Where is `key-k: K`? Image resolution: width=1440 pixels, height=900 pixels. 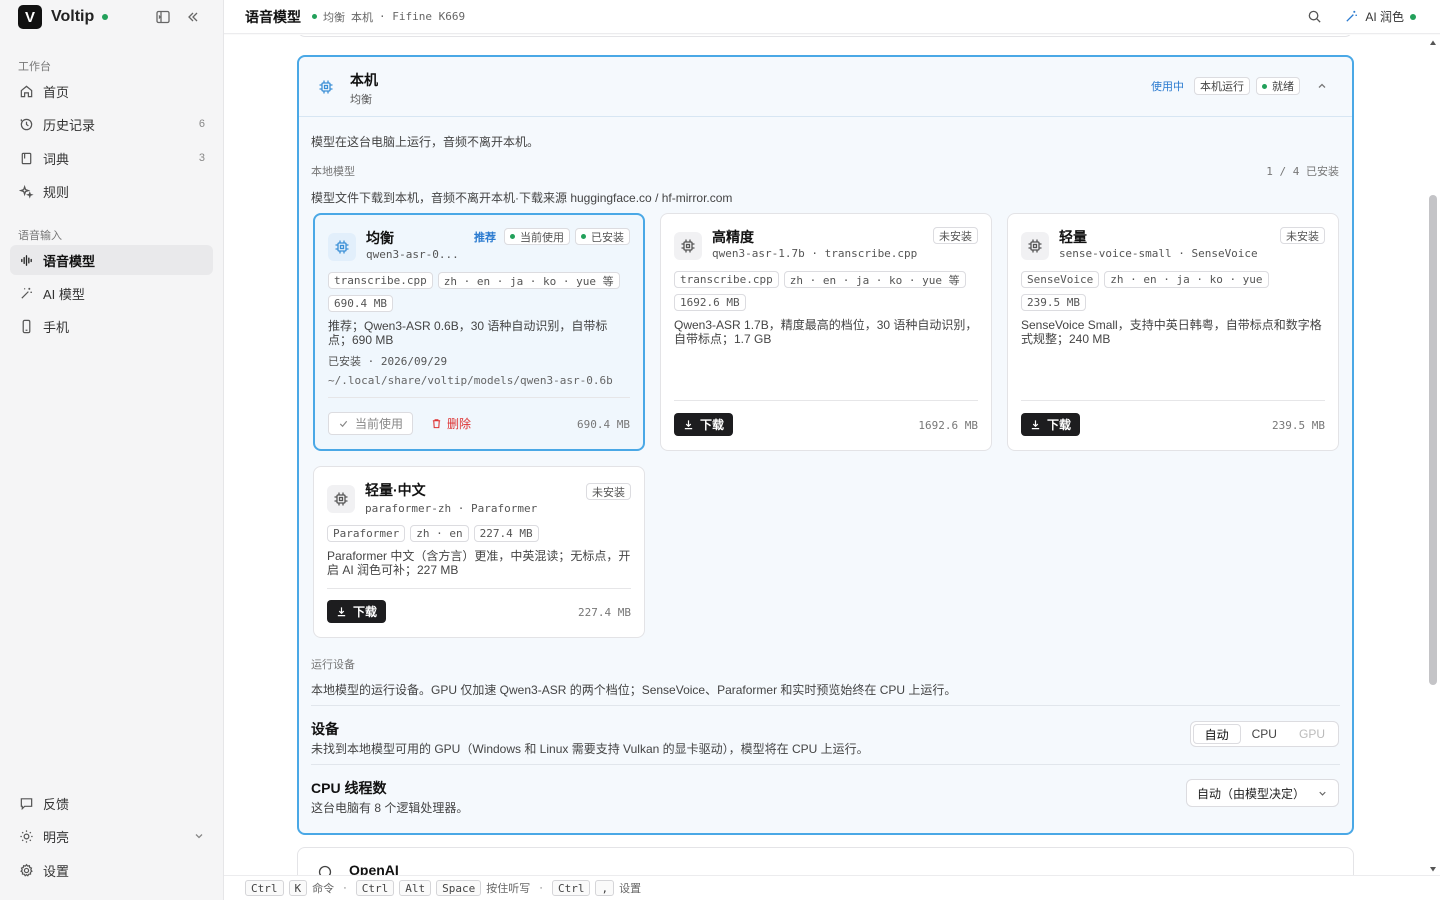
key-k: K is located at coordinates (298, 888).